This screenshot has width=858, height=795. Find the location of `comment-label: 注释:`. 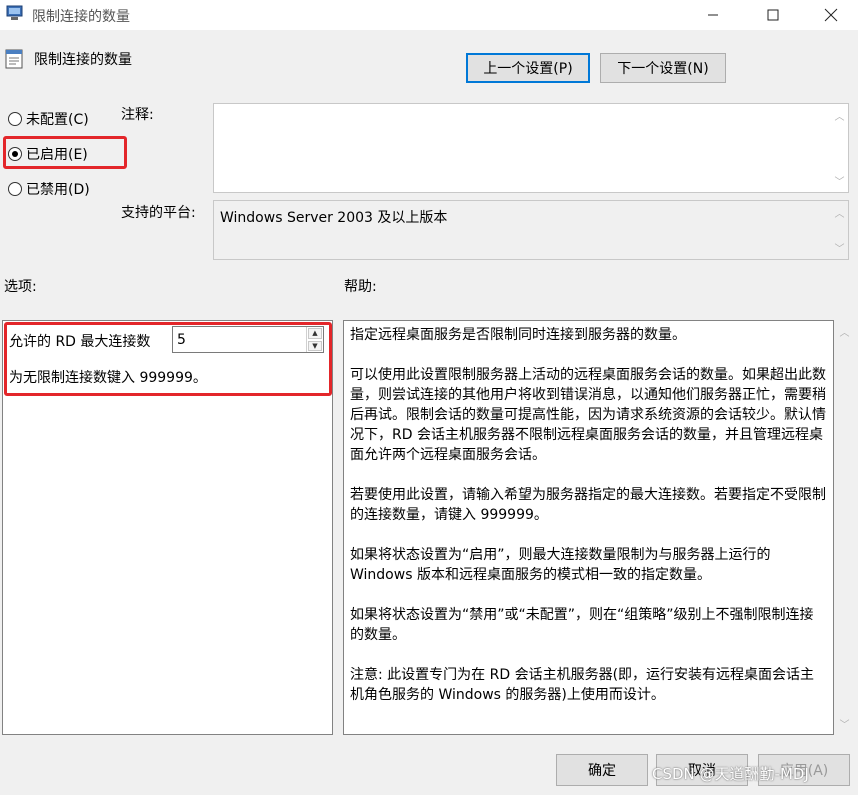

comment-label: 注释: is located at coordinates (137, 115).